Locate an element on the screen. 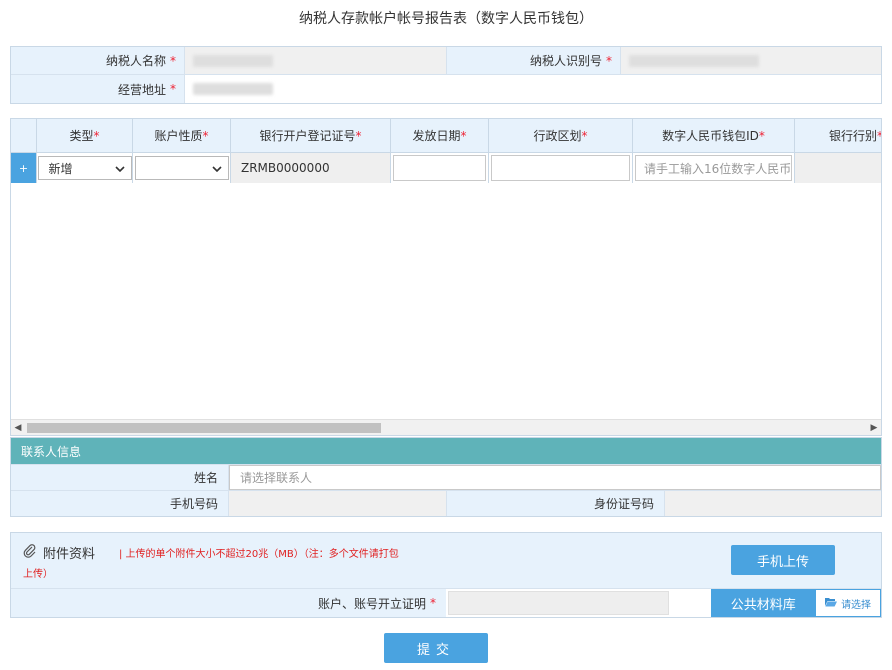  address-label: 经营地址 * is located at coordinates (98, 89).